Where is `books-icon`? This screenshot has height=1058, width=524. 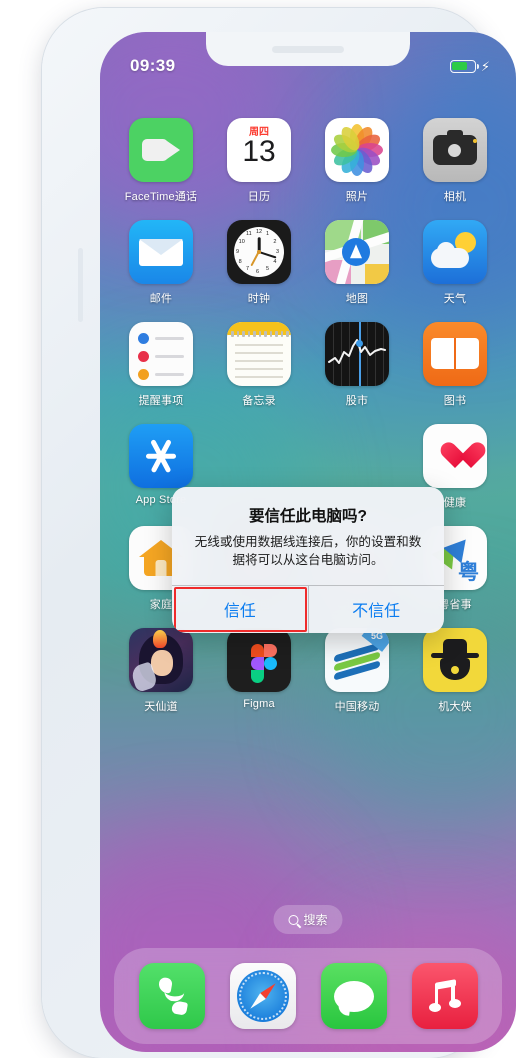 books-icon is located at coordinates (455, 354).